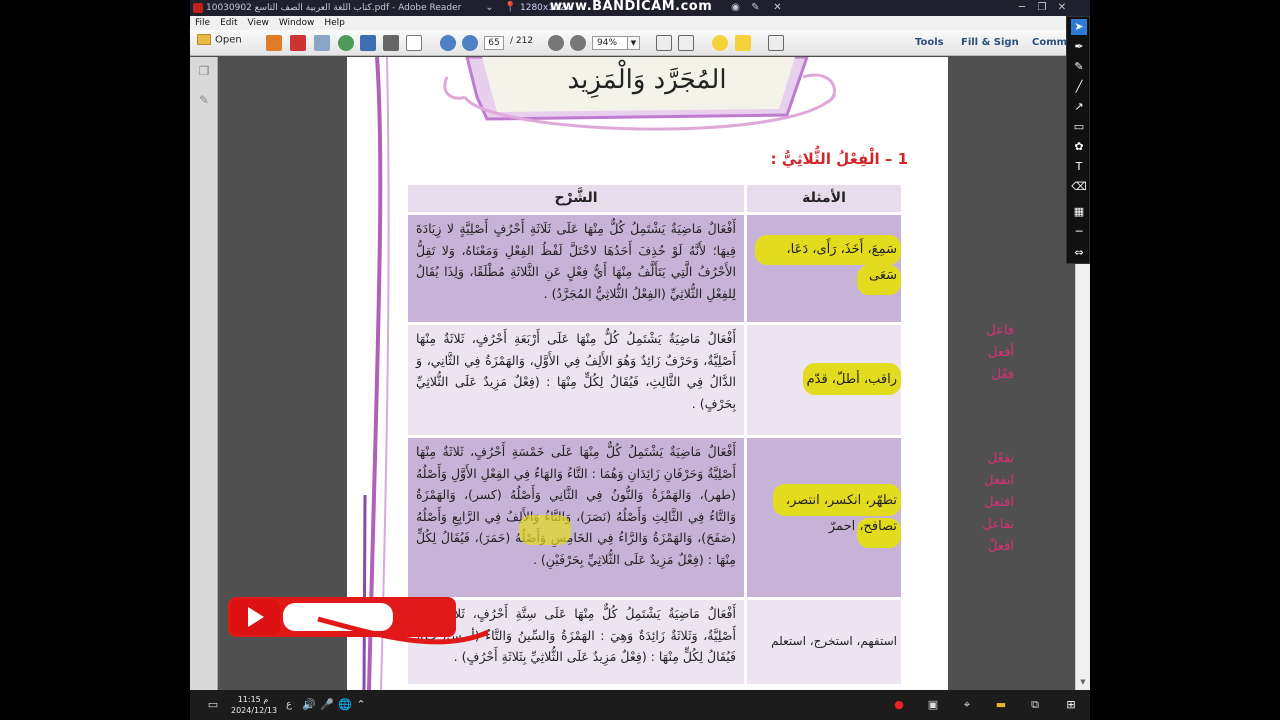 Image resolution: width=1280 pixels, height=720 pixels. Describe the element at coordinates (1062, 8) in the screenshot. I see `window-close-button: ✕` at that location.